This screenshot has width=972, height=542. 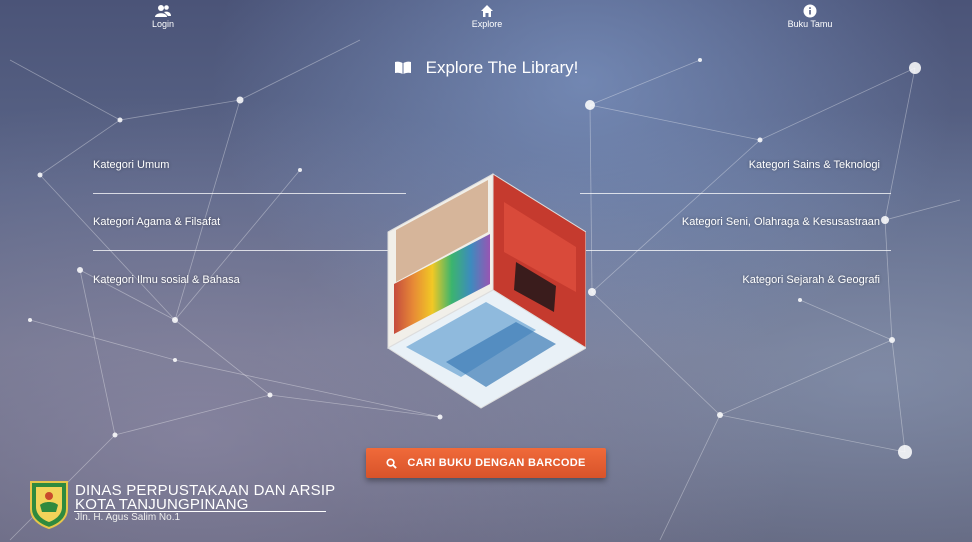 What do you see at coordinates (487, 24) in the screenshot?
I see `nav-explore-label: Explore` at bounding box center [487, 24].